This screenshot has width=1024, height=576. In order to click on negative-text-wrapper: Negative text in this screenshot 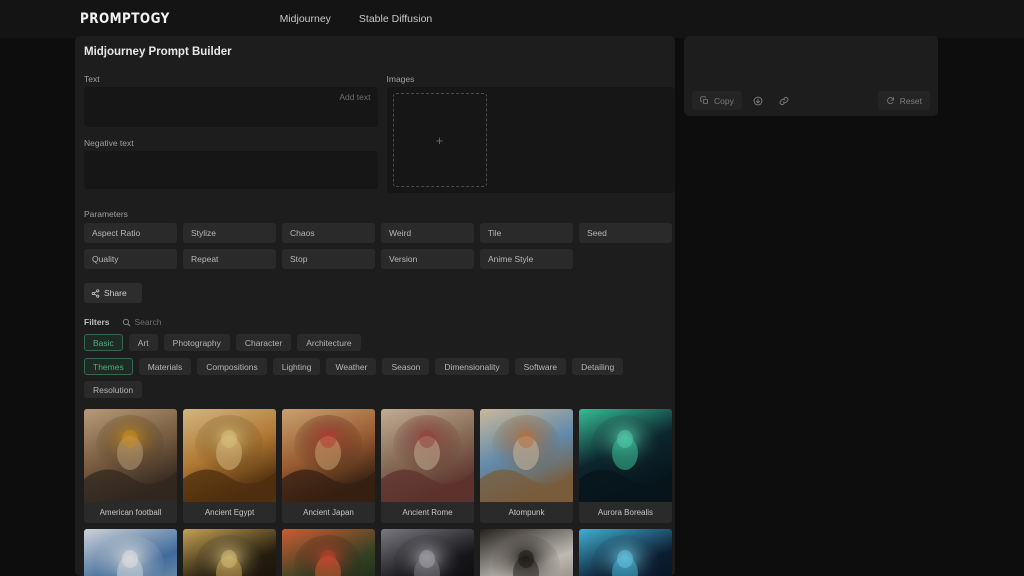, I will do `click(231, 163)`.